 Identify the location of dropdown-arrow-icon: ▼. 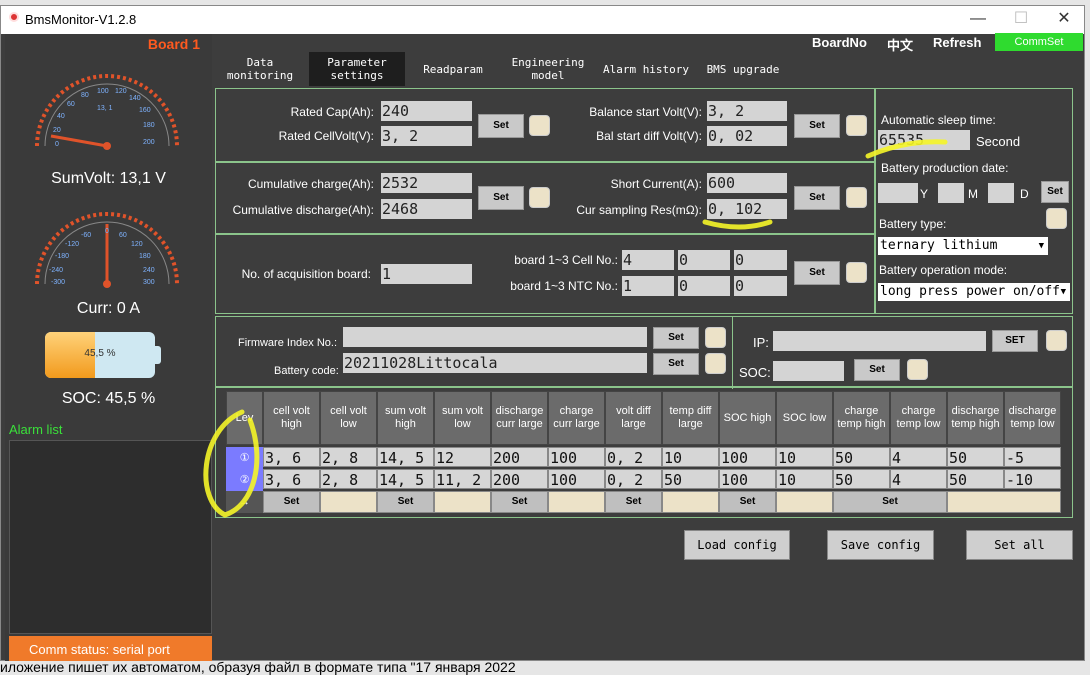
(1041, 246).